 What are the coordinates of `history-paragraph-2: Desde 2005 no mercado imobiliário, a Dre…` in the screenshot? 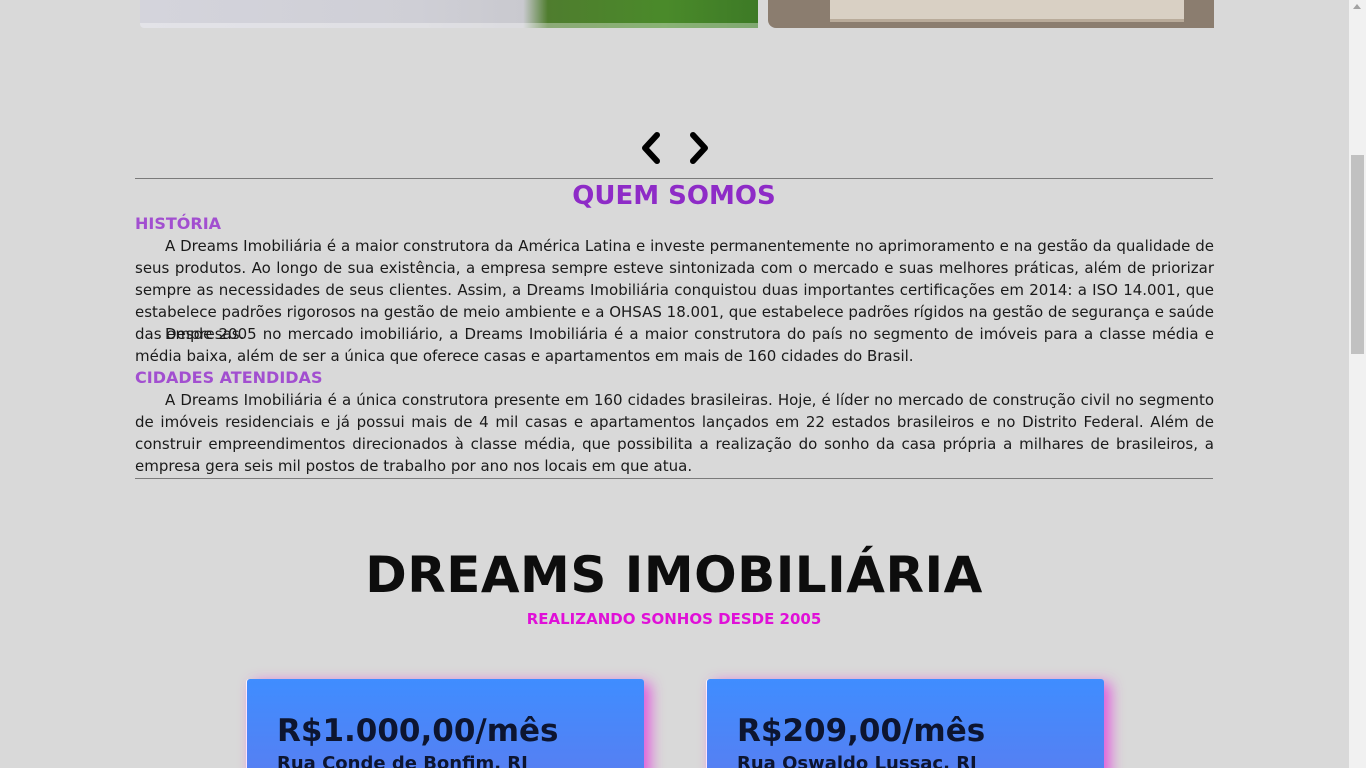 It's located at (674, 345).